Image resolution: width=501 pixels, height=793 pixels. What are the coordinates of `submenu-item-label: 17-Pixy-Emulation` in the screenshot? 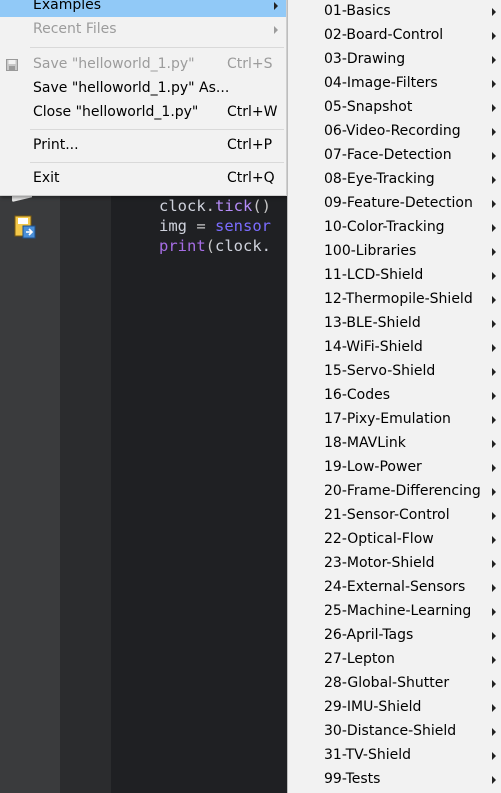 It's located at (387, 419).